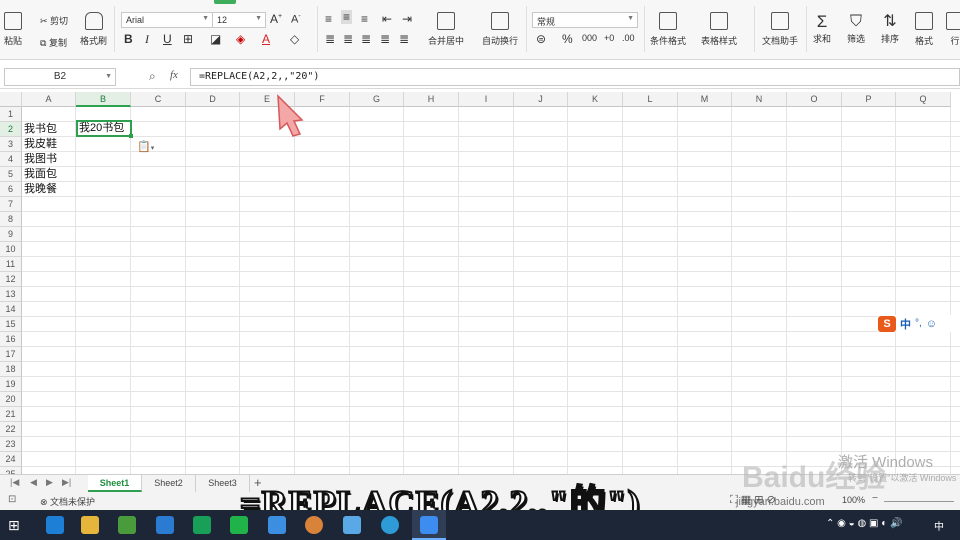  What do you see at coordinates (90, 525) in the screenshot?
I see `file-explorer-icon` at bounding box center [90, 525].